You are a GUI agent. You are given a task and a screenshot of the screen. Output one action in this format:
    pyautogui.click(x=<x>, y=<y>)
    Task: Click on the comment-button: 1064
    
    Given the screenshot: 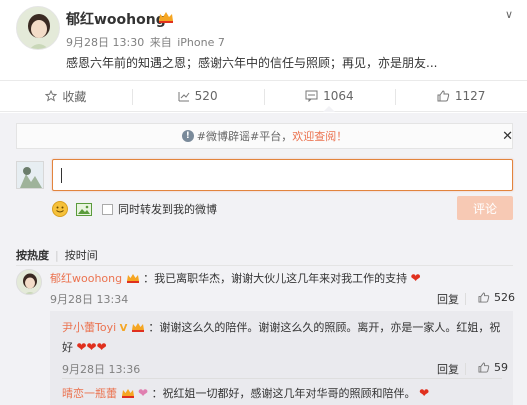 What is the action you would take?
    pyautogui.click(x=329, y=96)
    